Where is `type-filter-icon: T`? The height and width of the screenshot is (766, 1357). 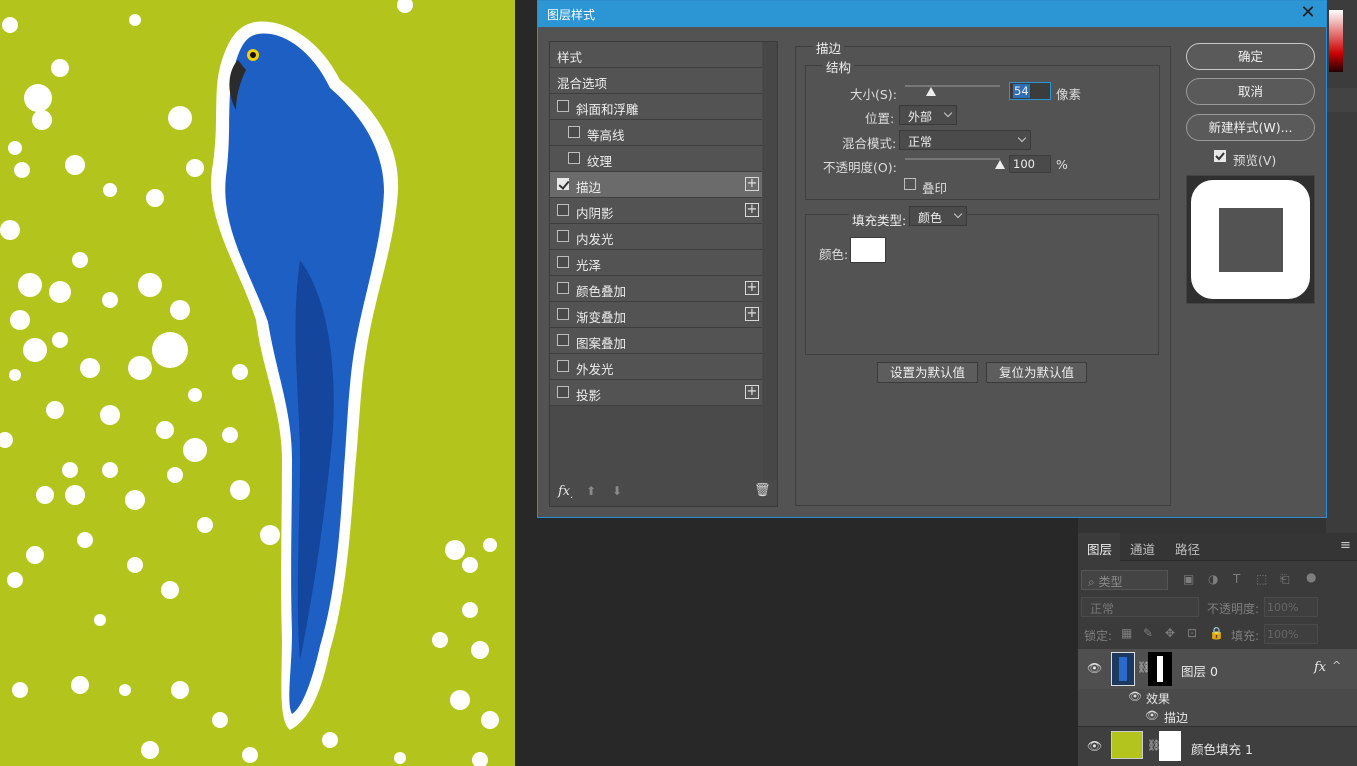
type-filter-icon: T is located at coordinates (1236, 579).